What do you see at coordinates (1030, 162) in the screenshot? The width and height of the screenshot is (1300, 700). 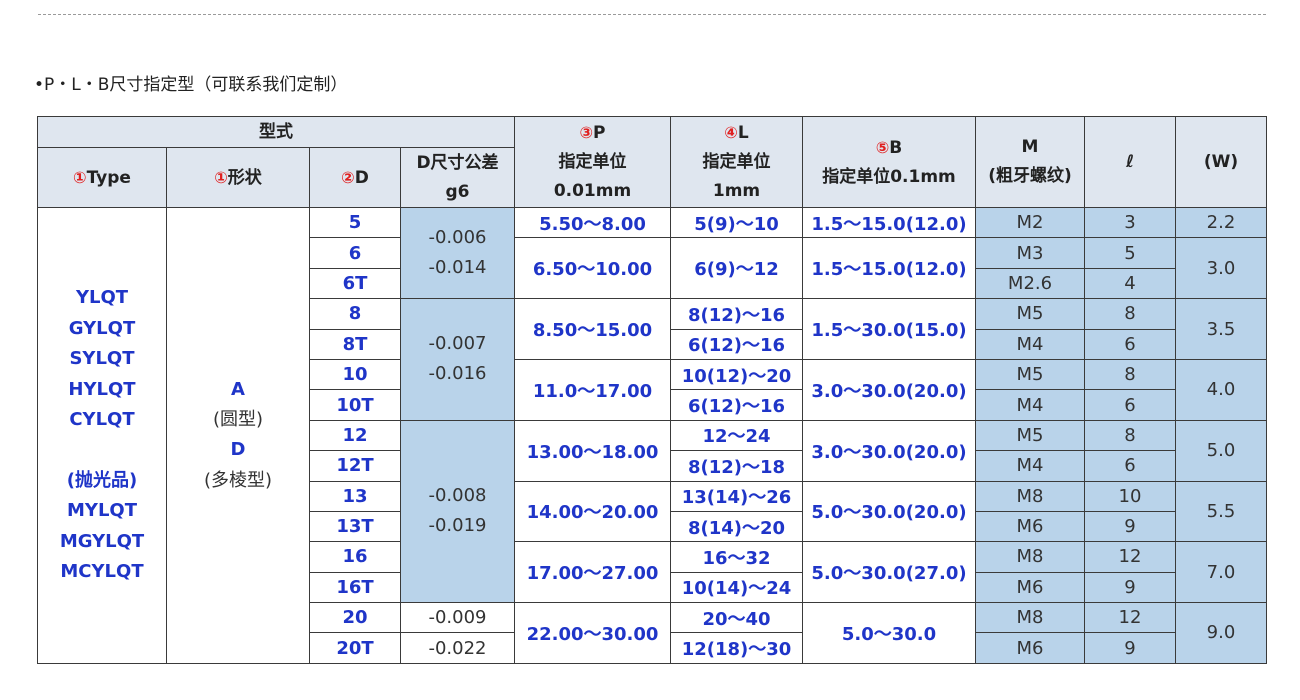 I see `header-m: M (粗牙螺纹)` at bounding box center [1030, 162].